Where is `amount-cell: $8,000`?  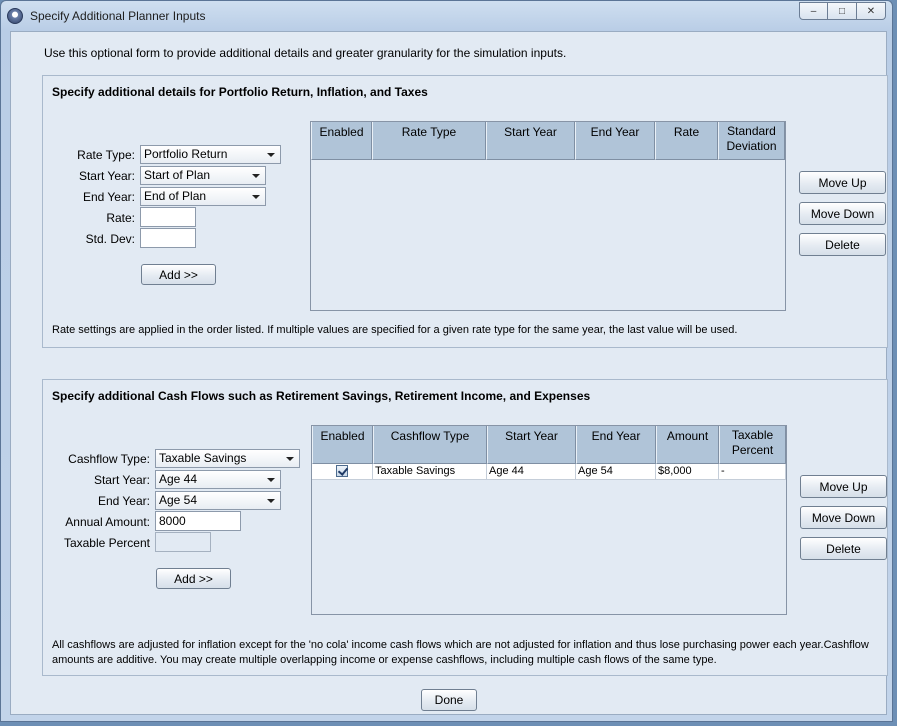 amount-cell: $8,000 is located at coordinates (687, 472).